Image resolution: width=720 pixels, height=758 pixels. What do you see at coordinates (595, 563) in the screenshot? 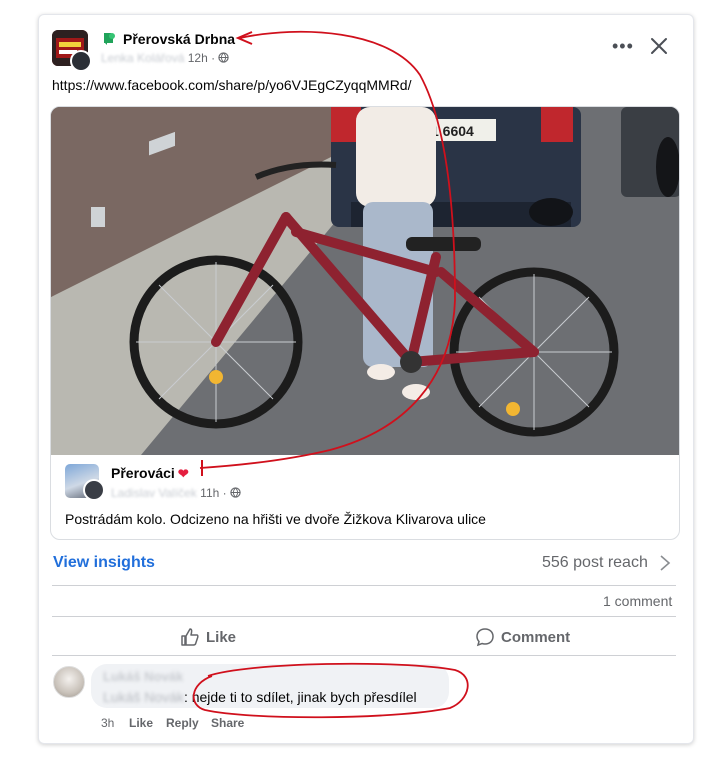
I see `post-reach: 556 post reach` at bounding box center [595, 563].